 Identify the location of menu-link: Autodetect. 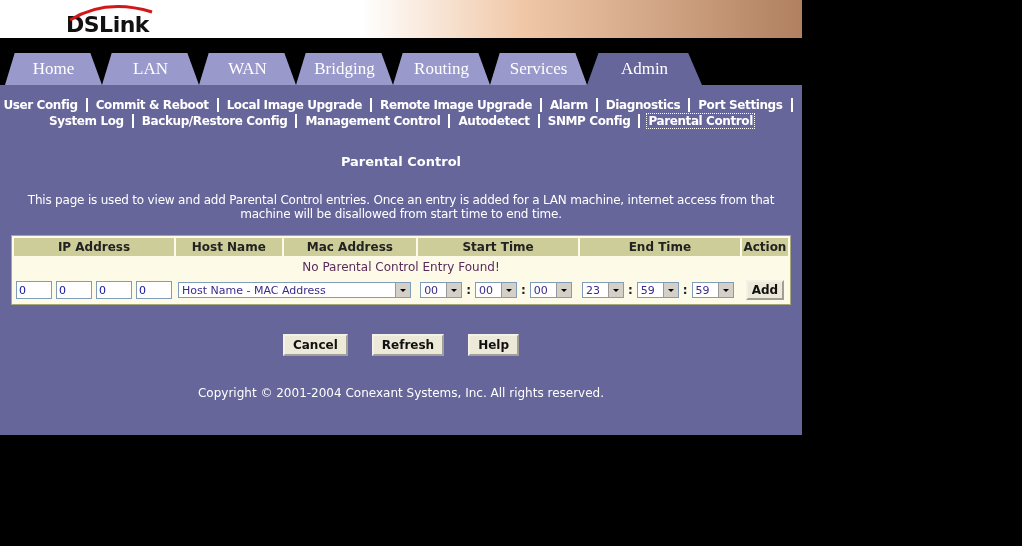
(494, 121).